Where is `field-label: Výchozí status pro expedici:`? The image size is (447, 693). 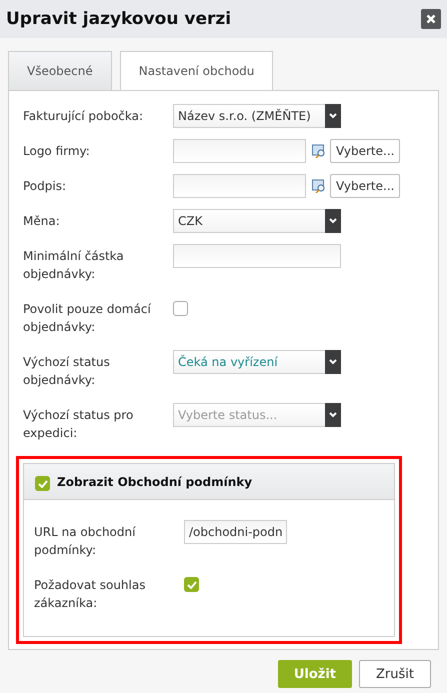 field-label: Výchozí status pro expedici: is located at coordinates (78, 424).